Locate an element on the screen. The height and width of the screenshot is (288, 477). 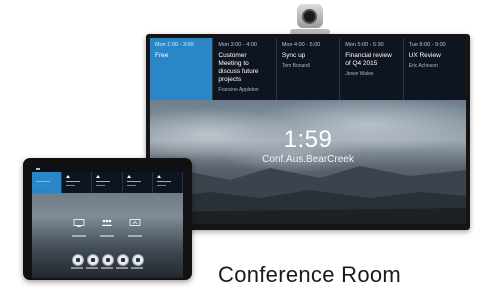
menu-icon is located at coordinates (38, 169).